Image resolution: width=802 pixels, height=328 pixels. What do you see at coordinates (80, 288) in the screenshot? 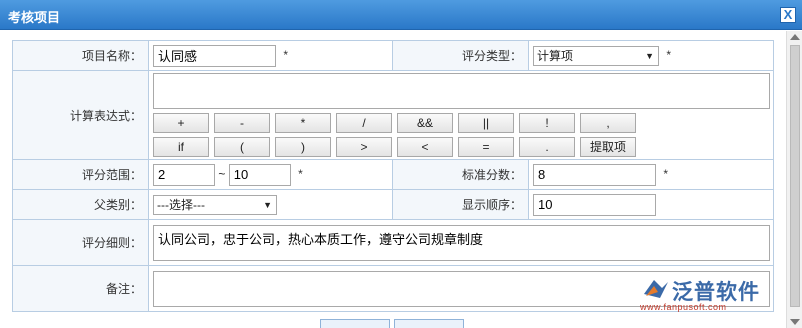
I see `remark-label: 备注：` at bounding box center [80, 288].